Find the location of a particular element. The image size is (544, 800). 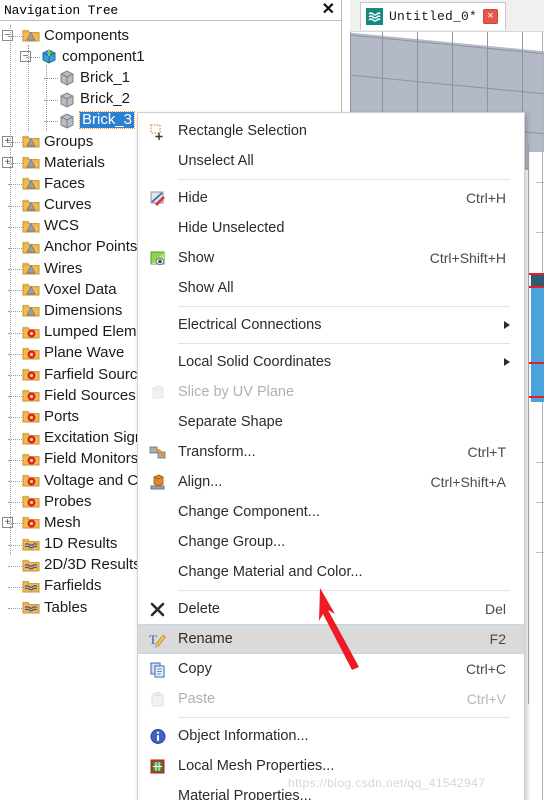

tree-item-label: Materials is located at coordinates (74, 162).